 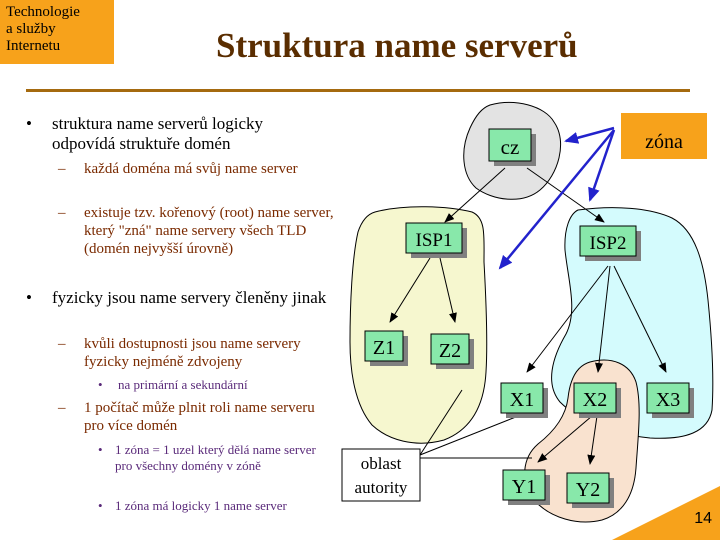 I want to click on svg-text: ISP2, so click(x=608, y=243).